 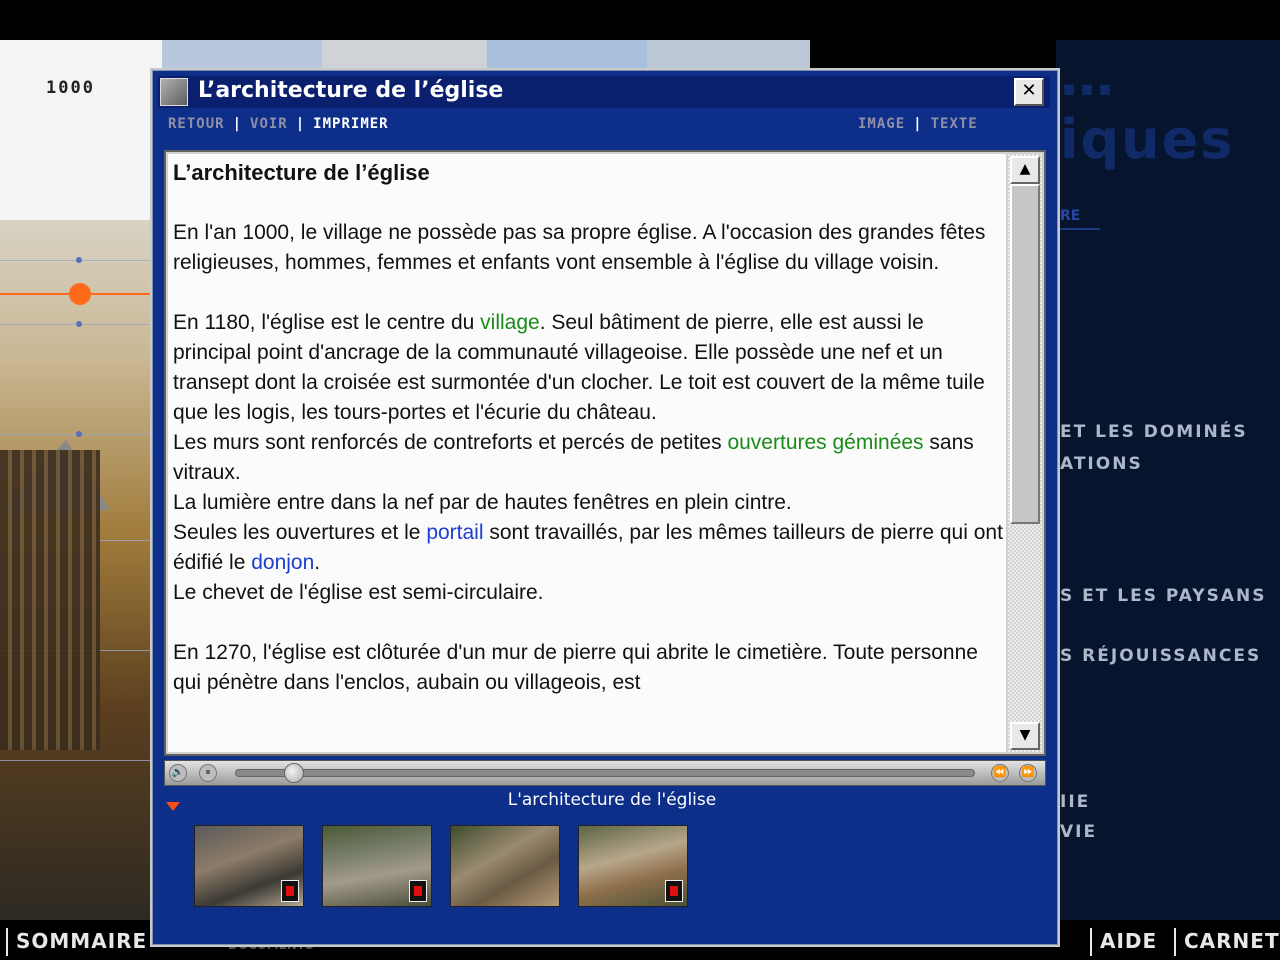 I want to click on imprimer-button: IMPRIMER, so click(x=350, y=124).